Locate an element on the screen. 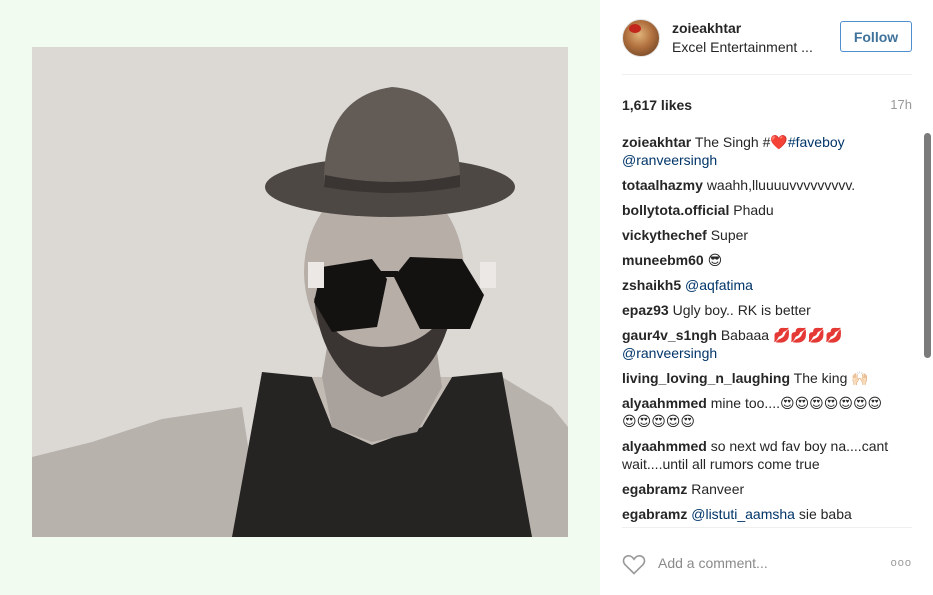 This screenshot has height=595, width=933. comment-username: living_loving_n_laughing is located at coordinates (706, 378).